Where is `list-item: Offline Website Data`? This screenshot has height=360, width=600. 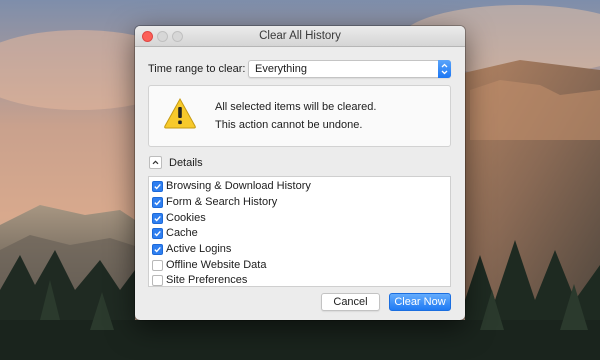
list-item: Offline Website Data is located at coordinates (299, 265).